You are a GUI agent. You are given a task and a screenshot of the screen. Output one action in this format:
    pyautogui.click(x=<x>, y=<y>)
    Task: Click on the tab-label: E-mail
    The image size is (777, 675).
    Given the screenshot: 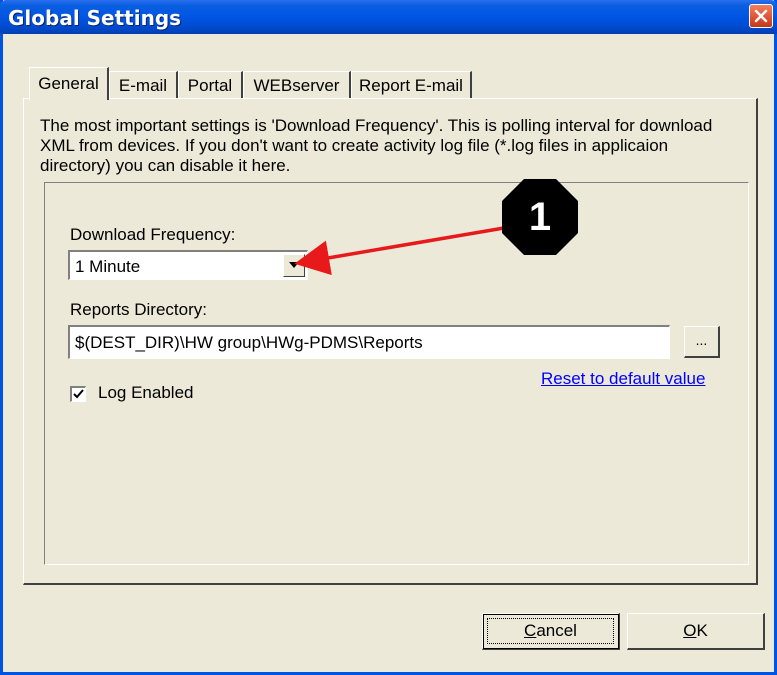 What is the action you would take?
    pyautogui.click(x=143, y=85)
    